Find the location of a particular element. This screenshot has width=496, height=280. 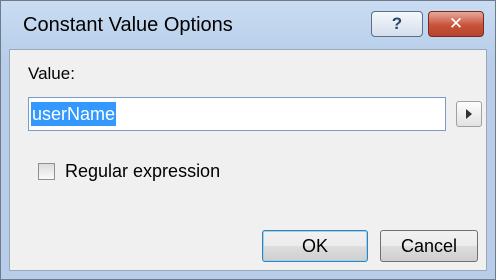

ok-label: OK is located at coordinates (314, 245).